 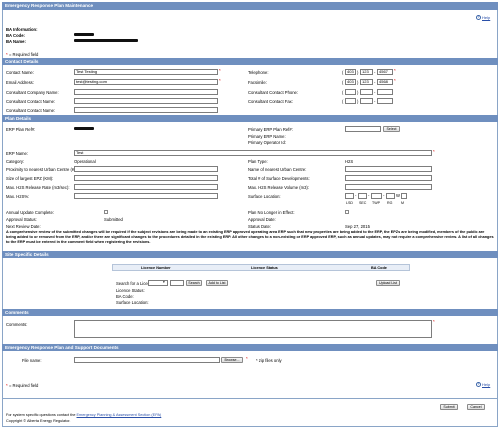 I want to click on help-icon: ?, so click(x=478, y=385).